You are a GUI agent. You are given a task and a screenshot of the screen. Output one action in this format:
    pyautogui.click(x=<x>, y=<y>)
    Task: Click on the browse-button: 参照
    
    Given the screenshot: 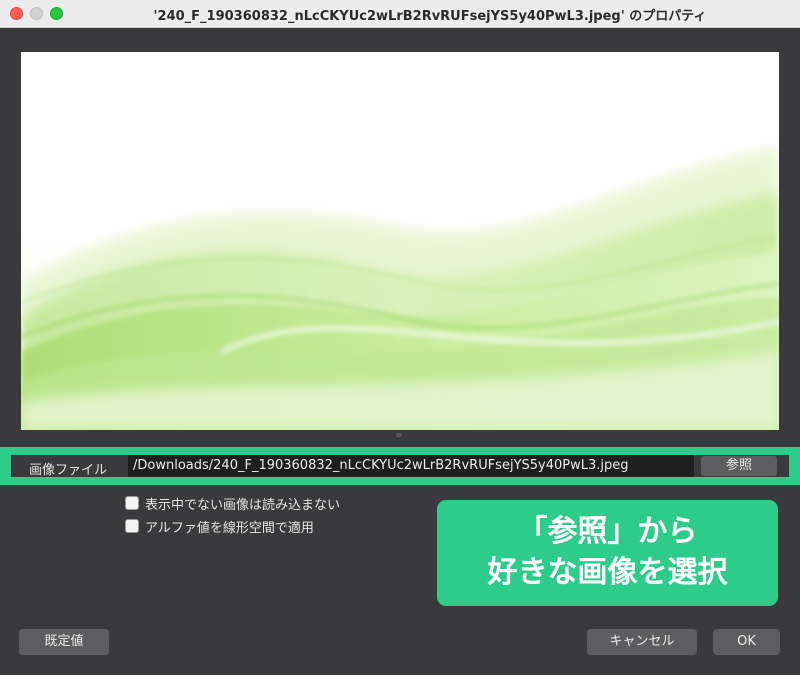 What is the action you would take?
    pyautogui.click(x=739, y=466)
    